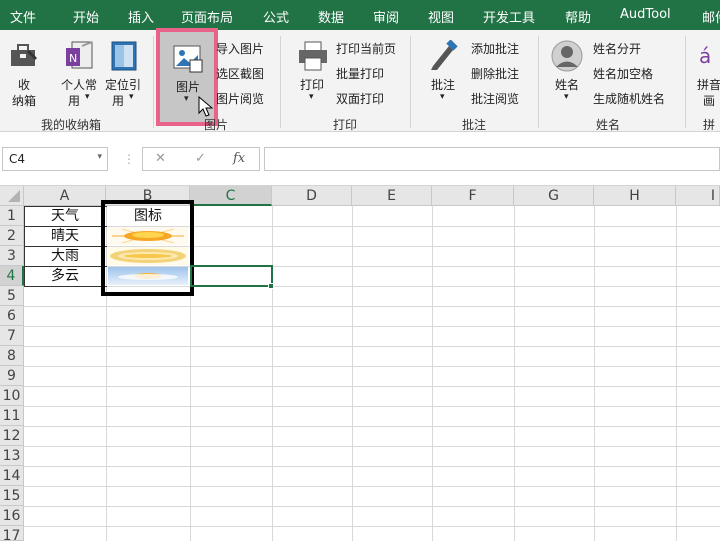  Describe the element at coordinates (79, 55) in the screenshot. I see `notebook-icon: N` at that location.